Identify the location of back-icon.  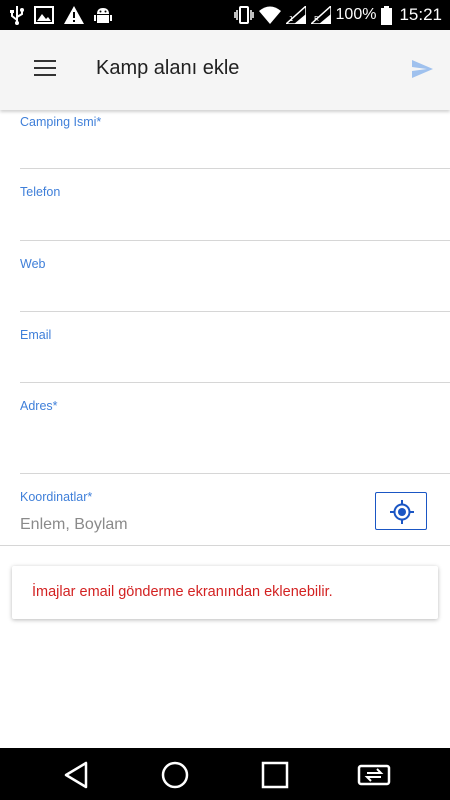
(77, 775).